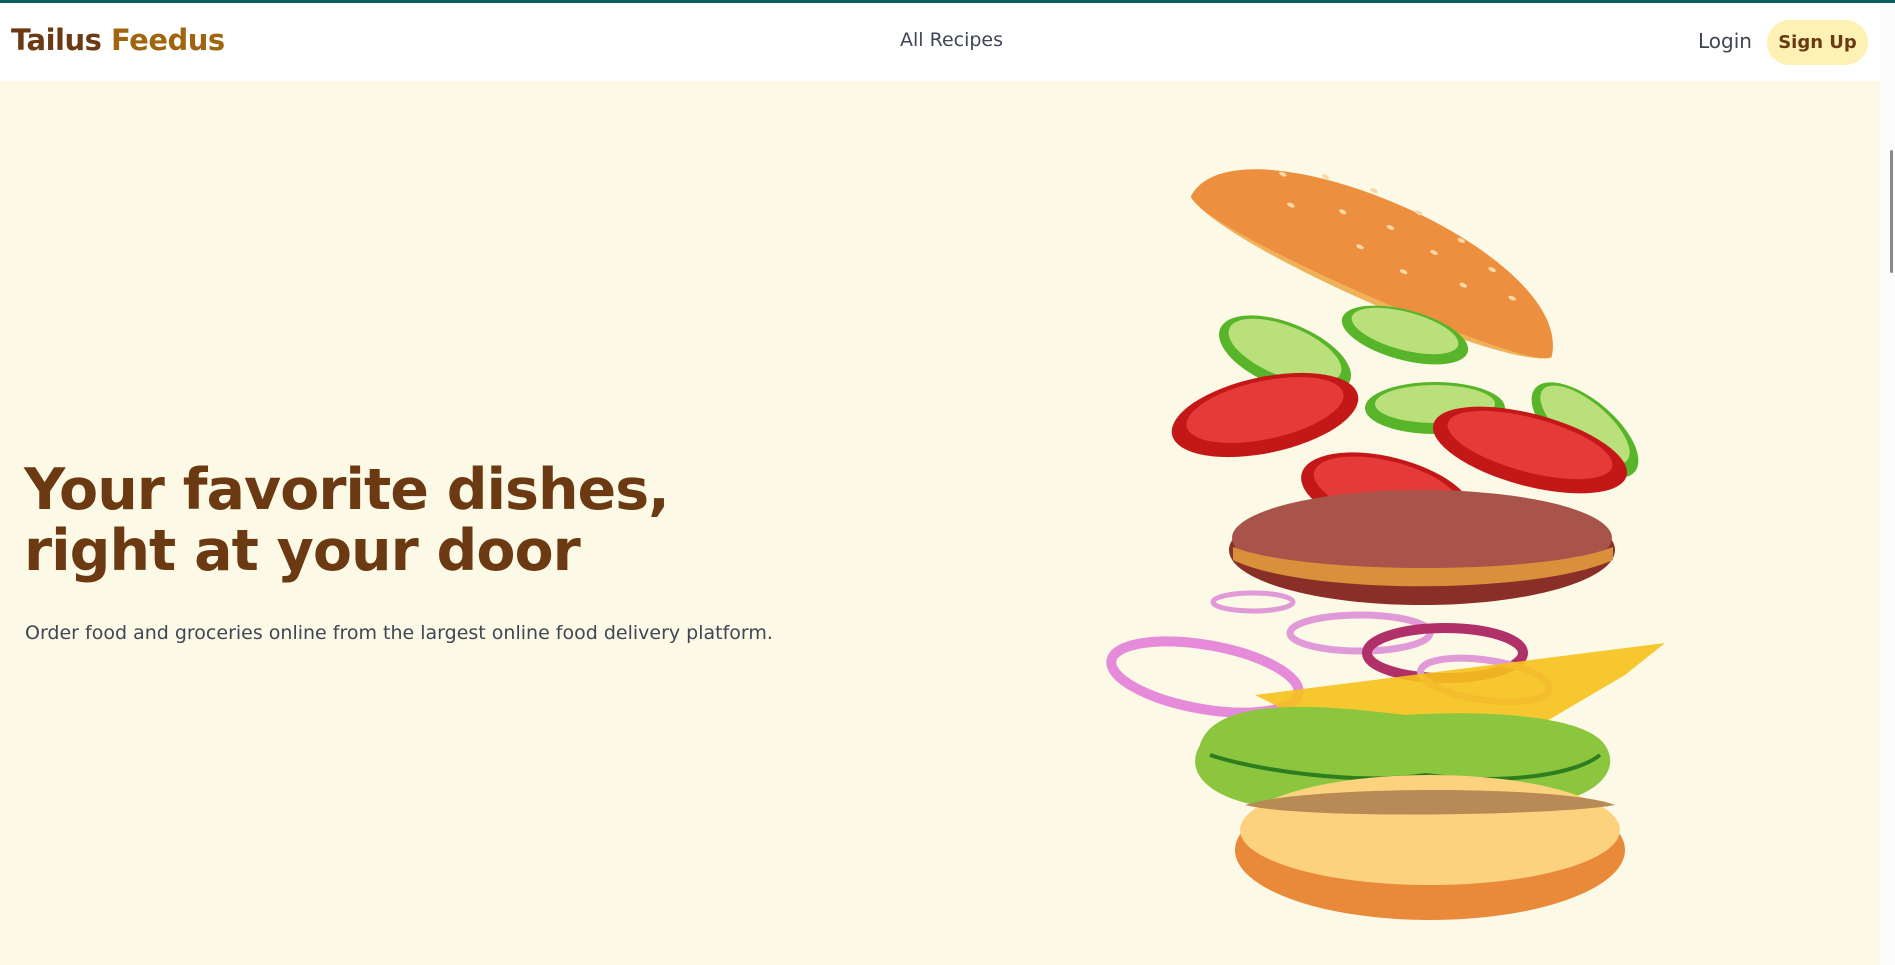  Describe the element at coordinates (1891, 211) in the screenshot. I see `scrollbar-thumb` at that location.